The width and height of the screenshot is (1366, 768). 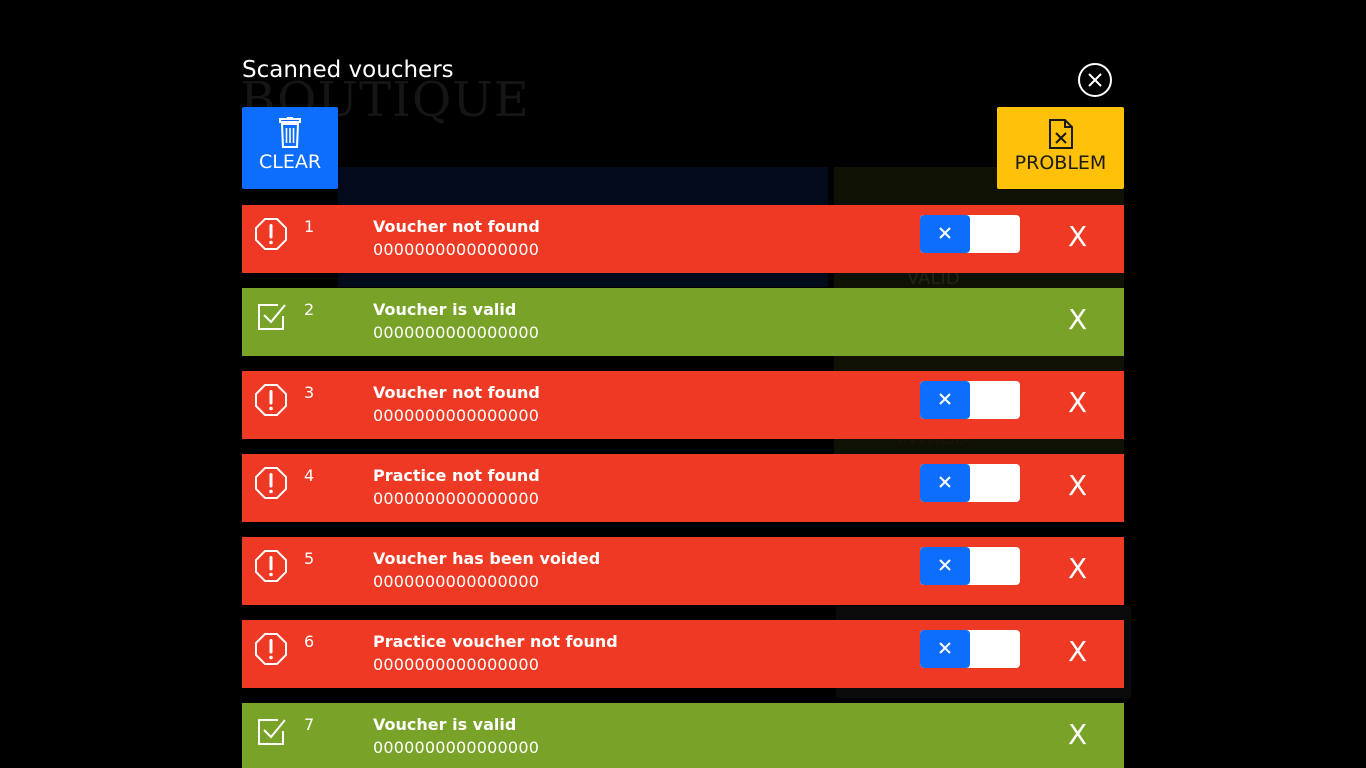 What do you see at coordinates (309, 309) in the screenshot?
I see `voucher-index: 2` at bounding box center [309, 309].